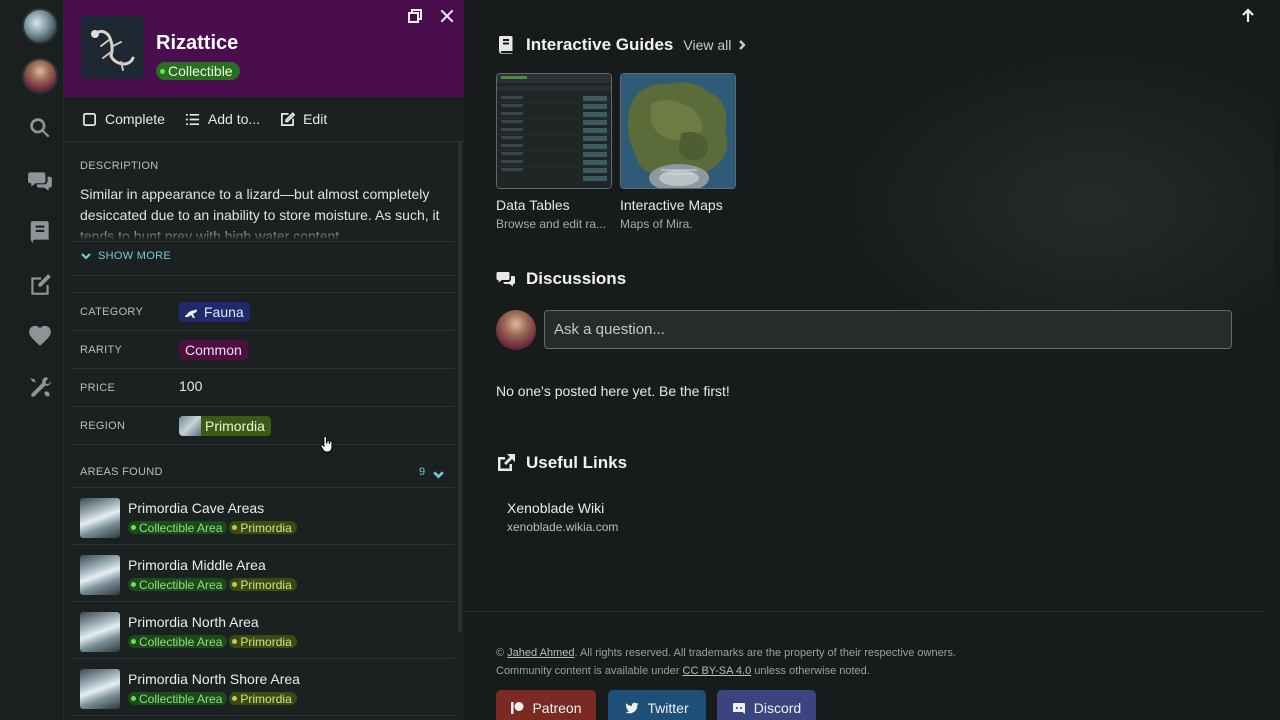  I want to click on user-avatar, so click(40, 76).